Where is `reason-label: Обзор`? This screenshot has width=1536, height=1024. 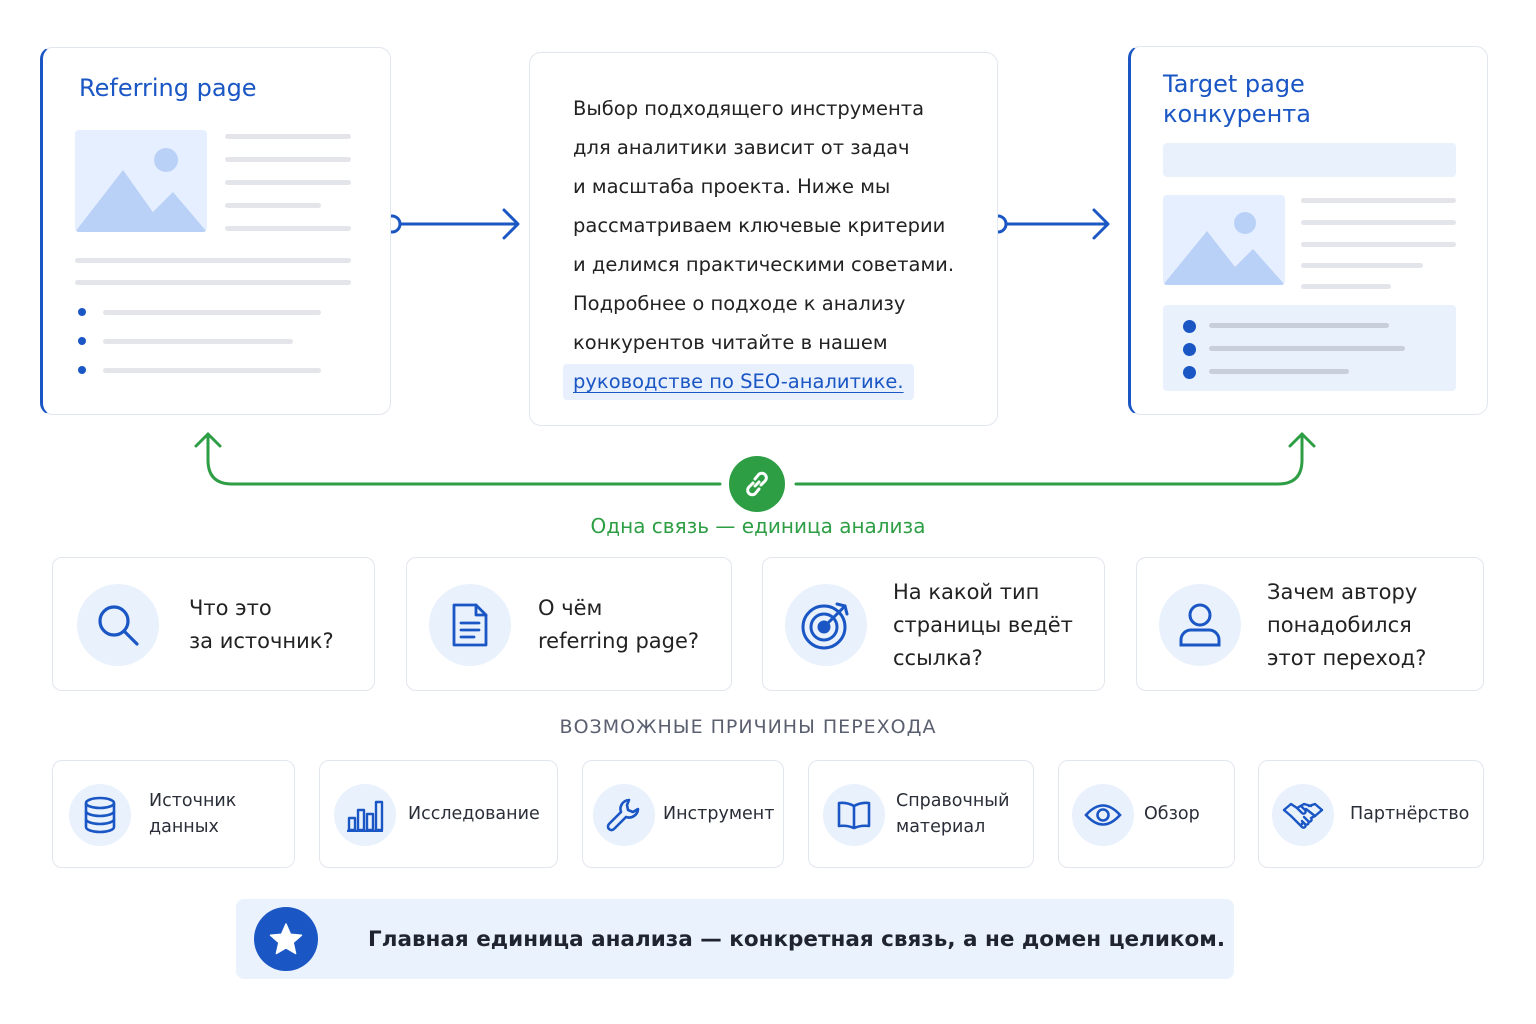
reason-label: Обзор is located at coordinates (1172, 814).